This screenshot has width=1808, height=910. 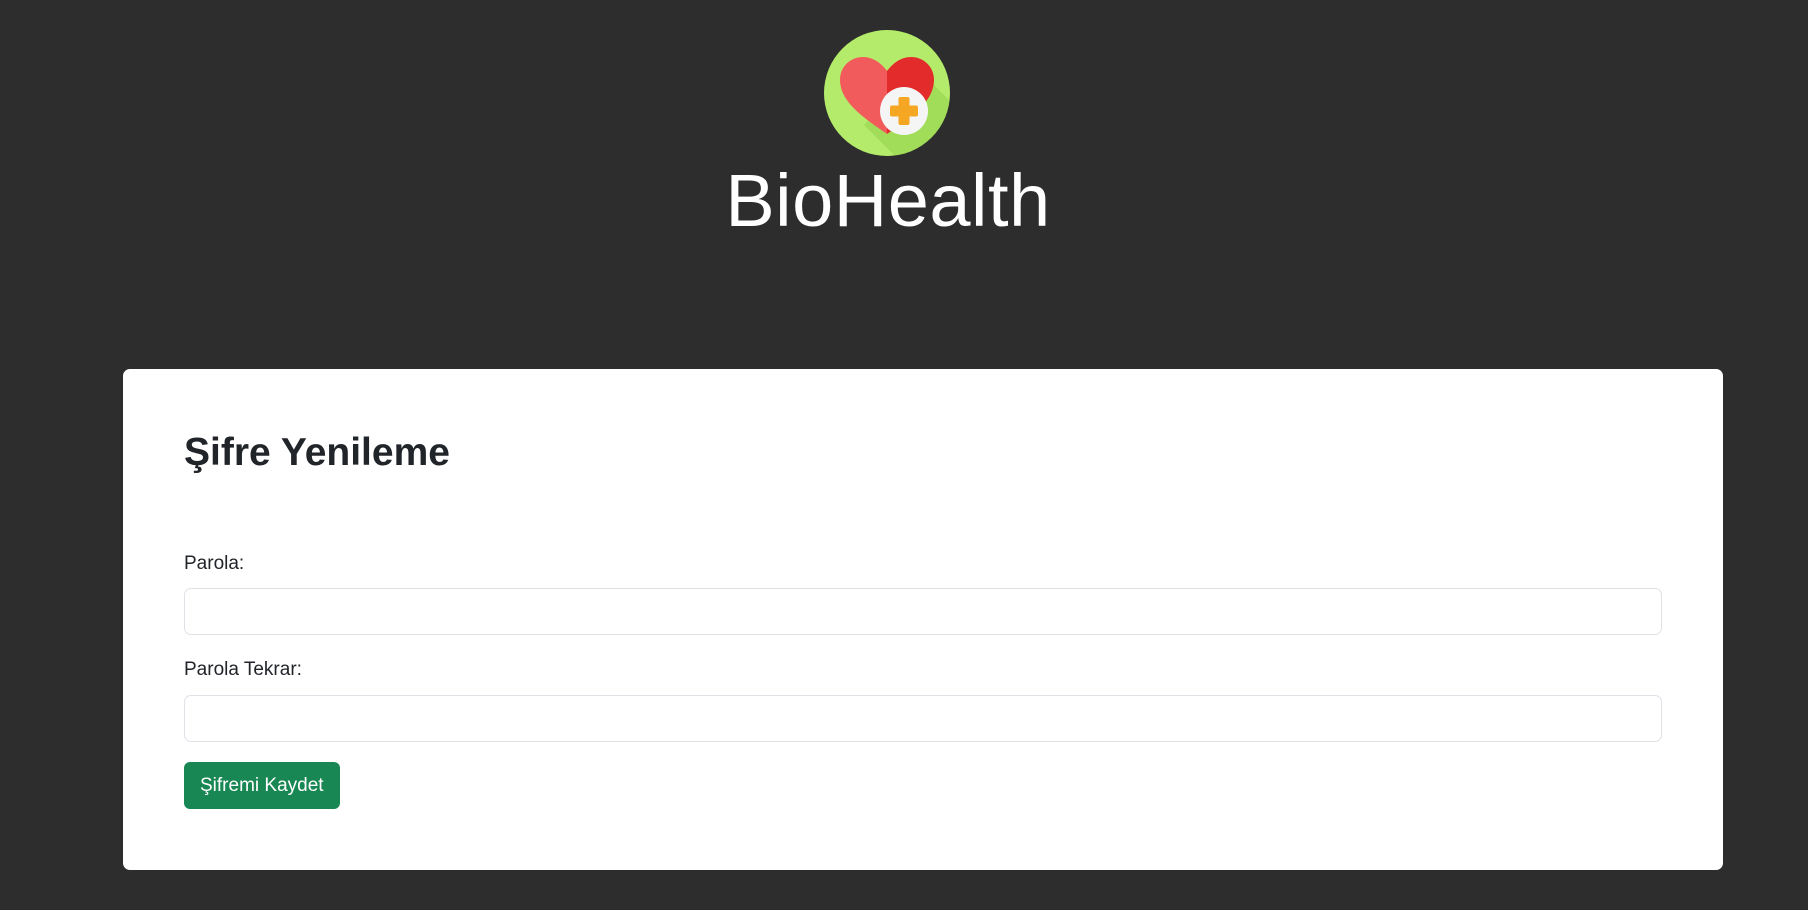 I want to click on password-repeat-input, so click(x=923, y=718).